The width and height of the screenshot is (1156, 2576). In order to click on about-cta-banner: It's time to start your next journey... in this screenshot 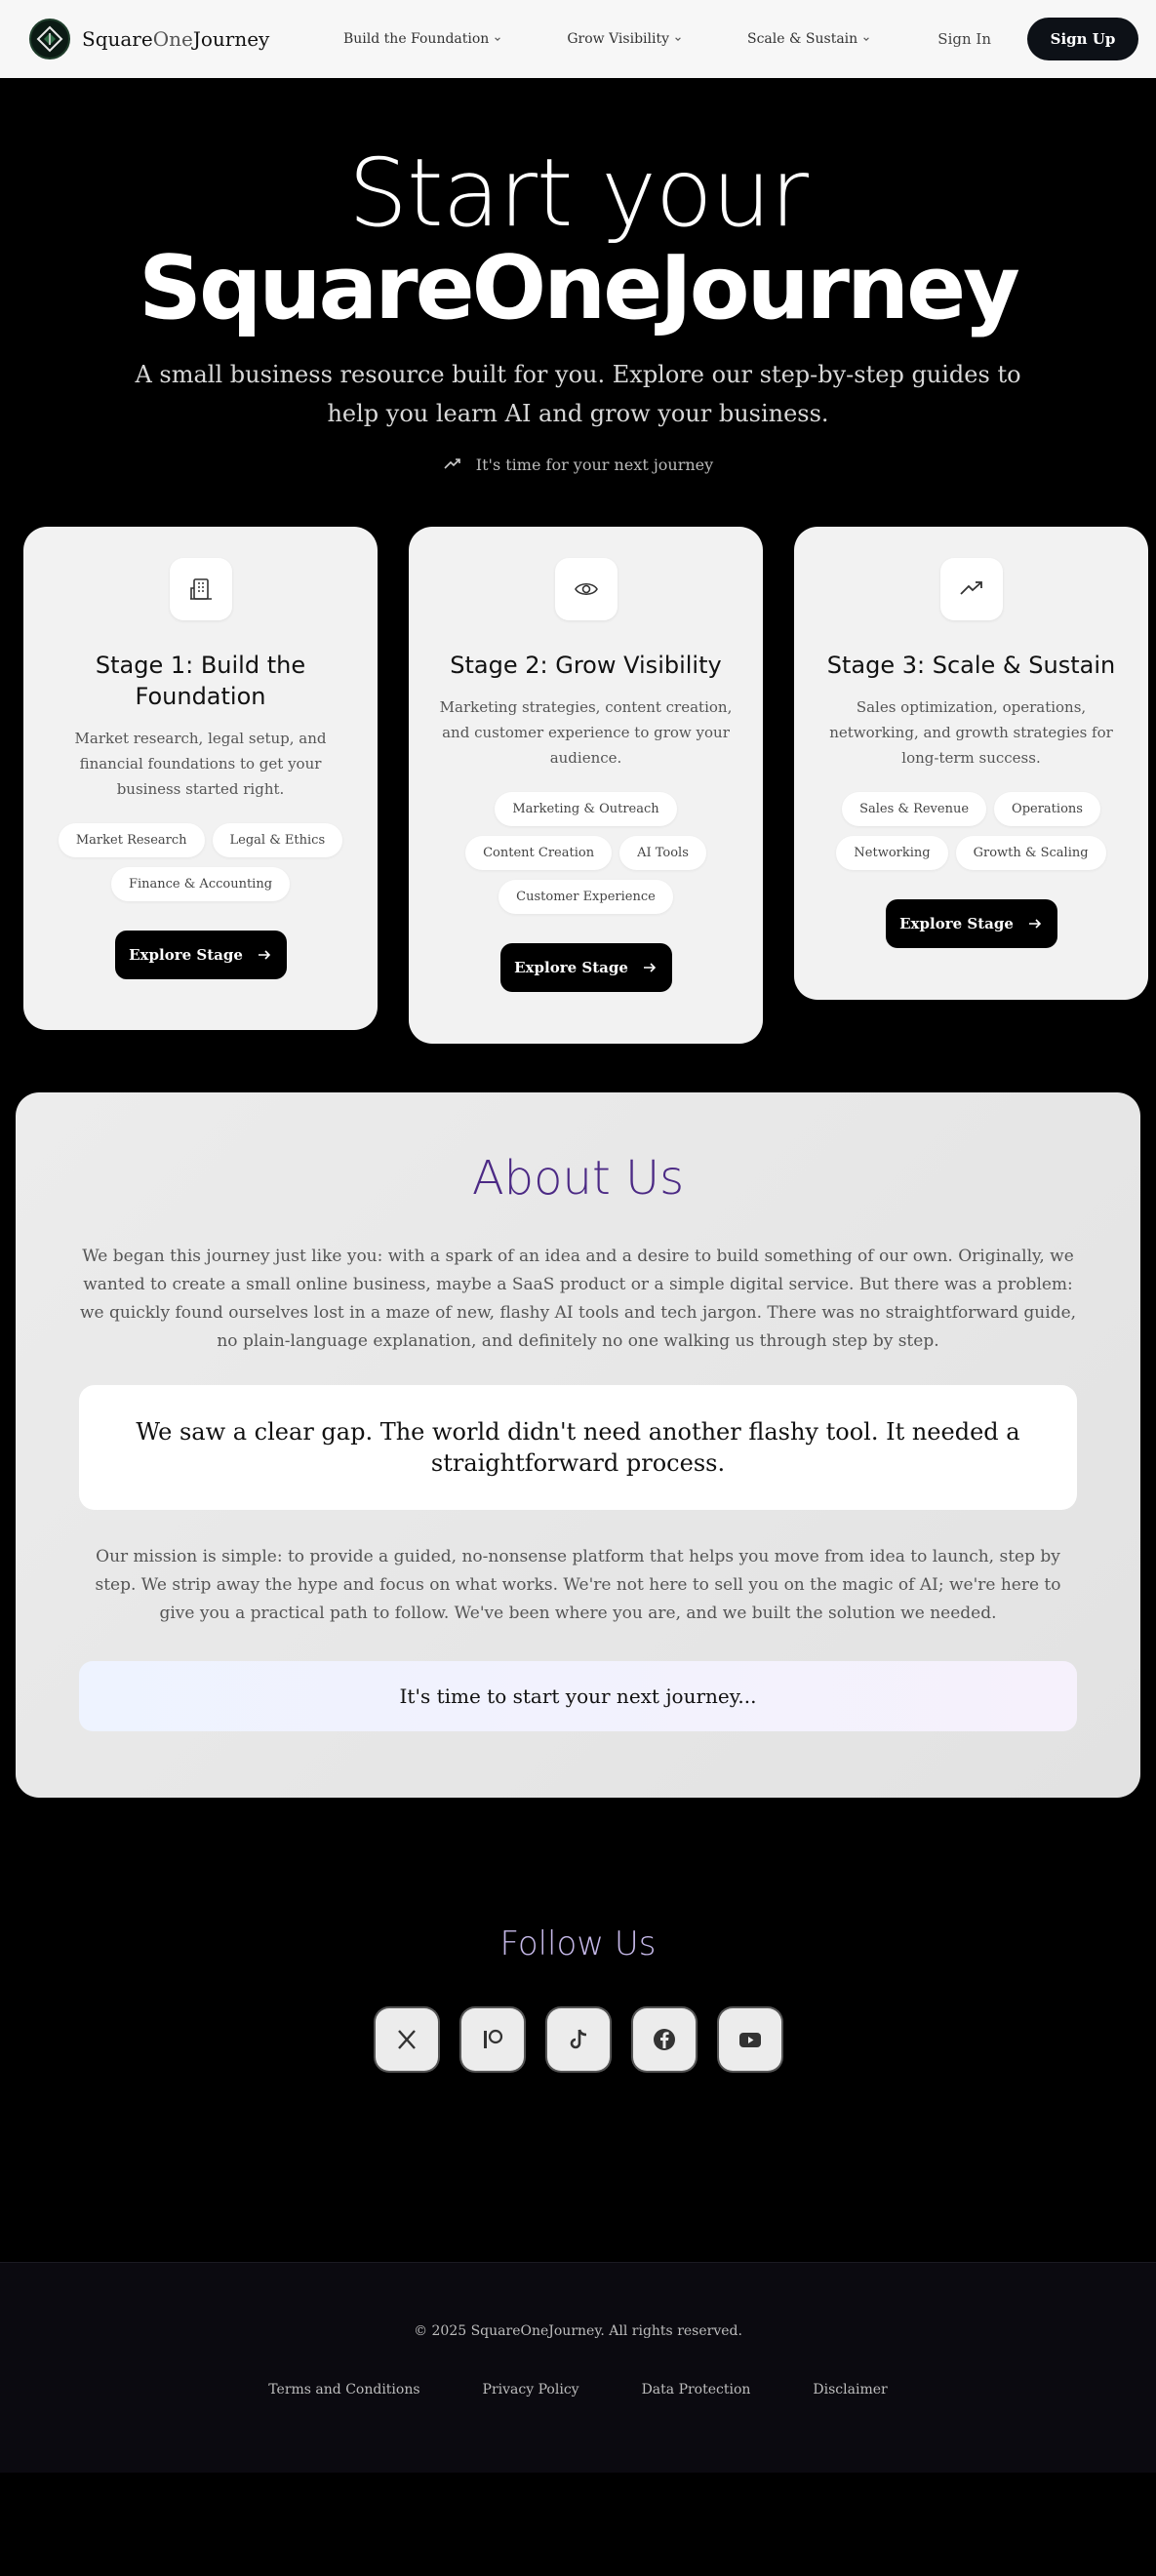, I will do `click(578, 1696)`.